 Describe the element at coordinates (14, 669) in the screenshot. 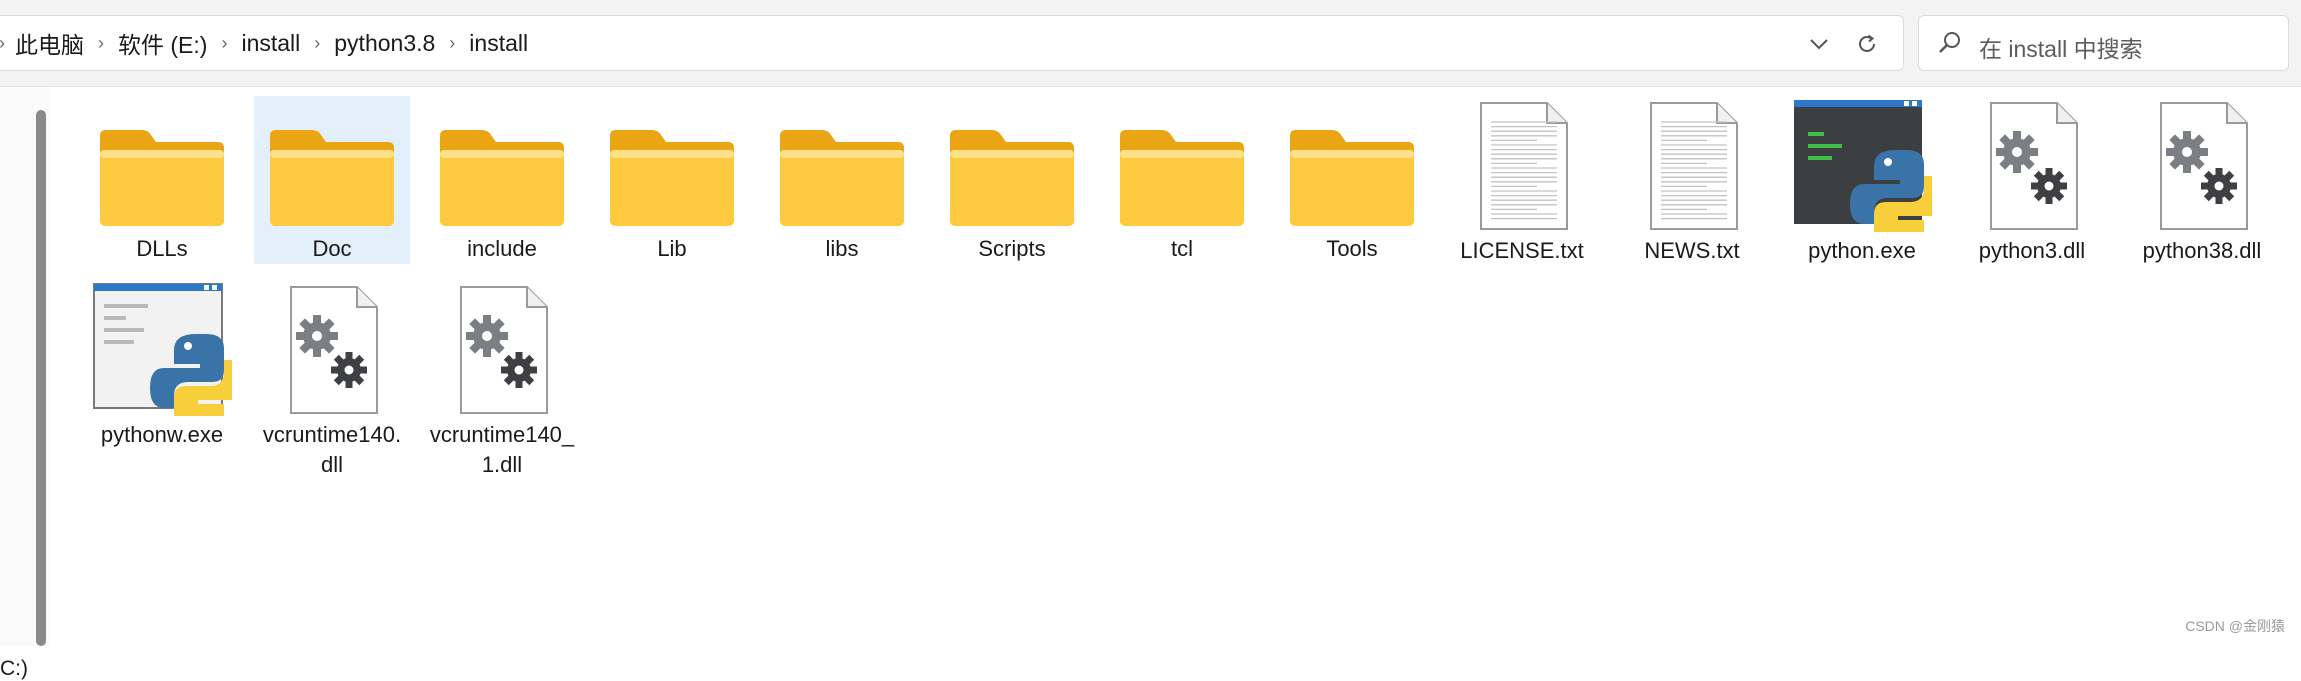

I see `nav-item-drive-c: C:)` at that location.